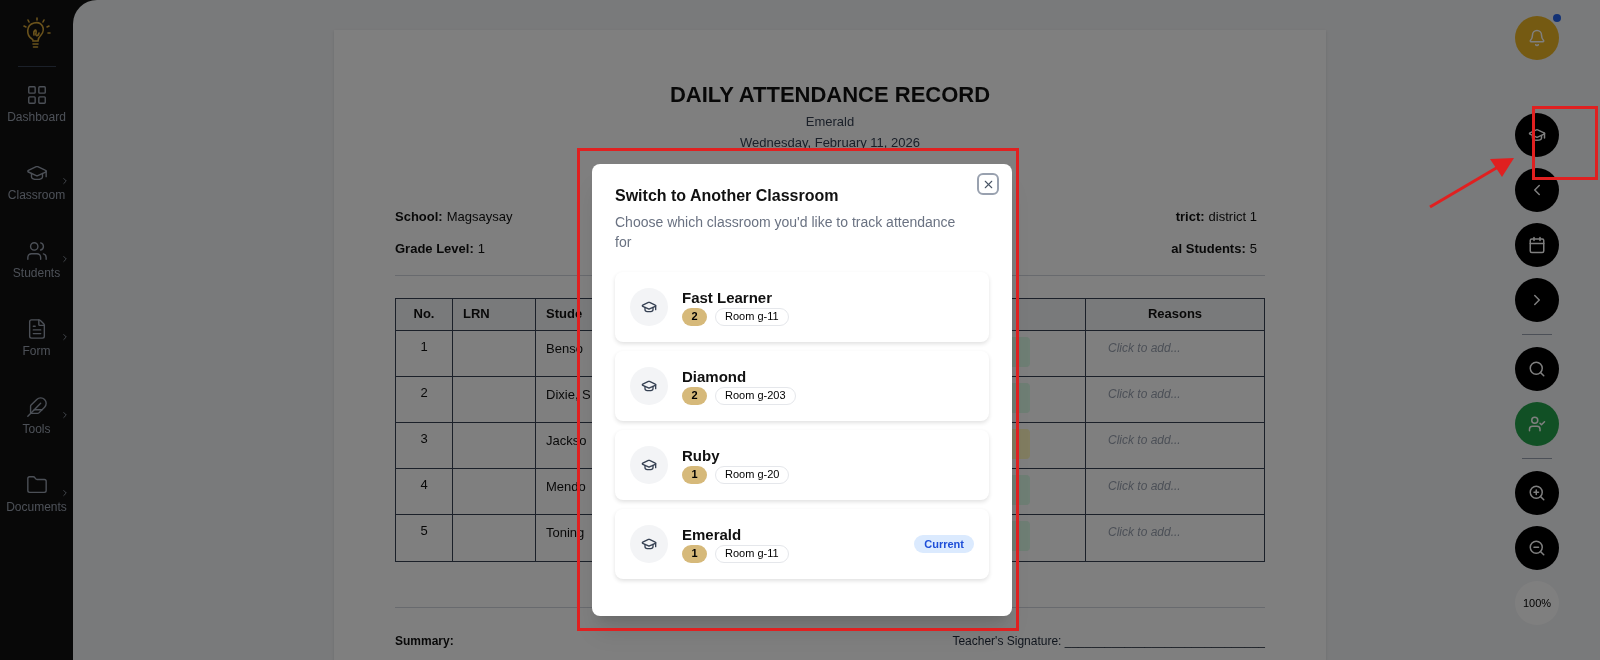 Image resolution: width=1600 pixels, height=660 pixels. I want to click on calendar-icon, so click(1537, 245).